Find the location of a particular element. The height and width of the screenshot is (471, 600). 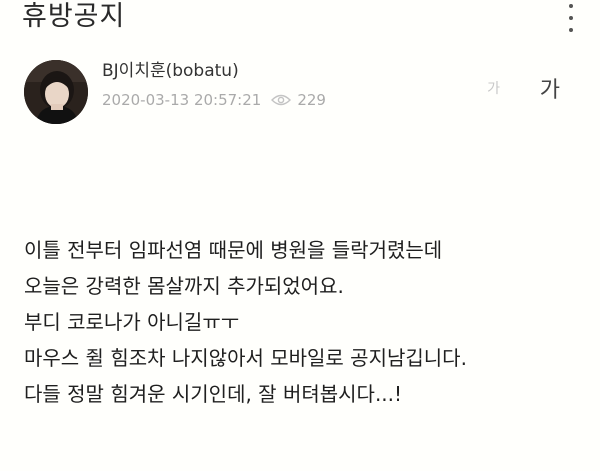

author-info: BJ이치훈(bobatu) 2020-03-13 20:57:21 229 is located at coordinates (304, 93).